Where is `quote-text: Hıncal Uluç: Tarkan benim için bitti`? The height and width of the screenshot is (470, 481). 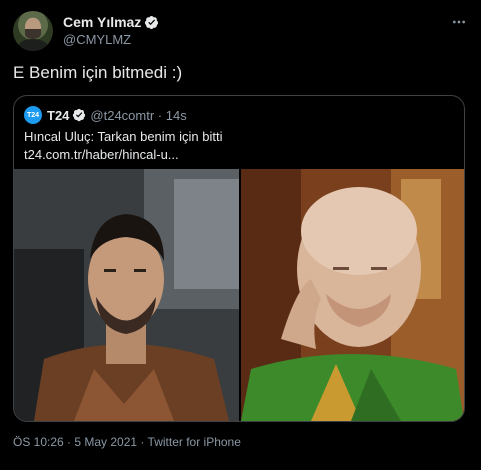 quote-text: Hıncal Uluç: Tarkan benim için bitti is located at coordinates (123, 136).